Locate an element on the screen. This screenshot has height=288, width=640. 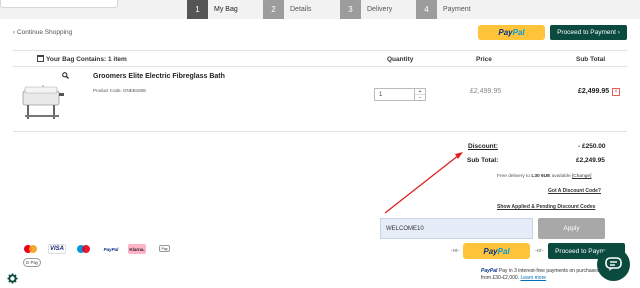
checkout-steps-bar: 1 My Bag 2 Details 3 Delivery 4 Payment is located at coordinates (320, 9).